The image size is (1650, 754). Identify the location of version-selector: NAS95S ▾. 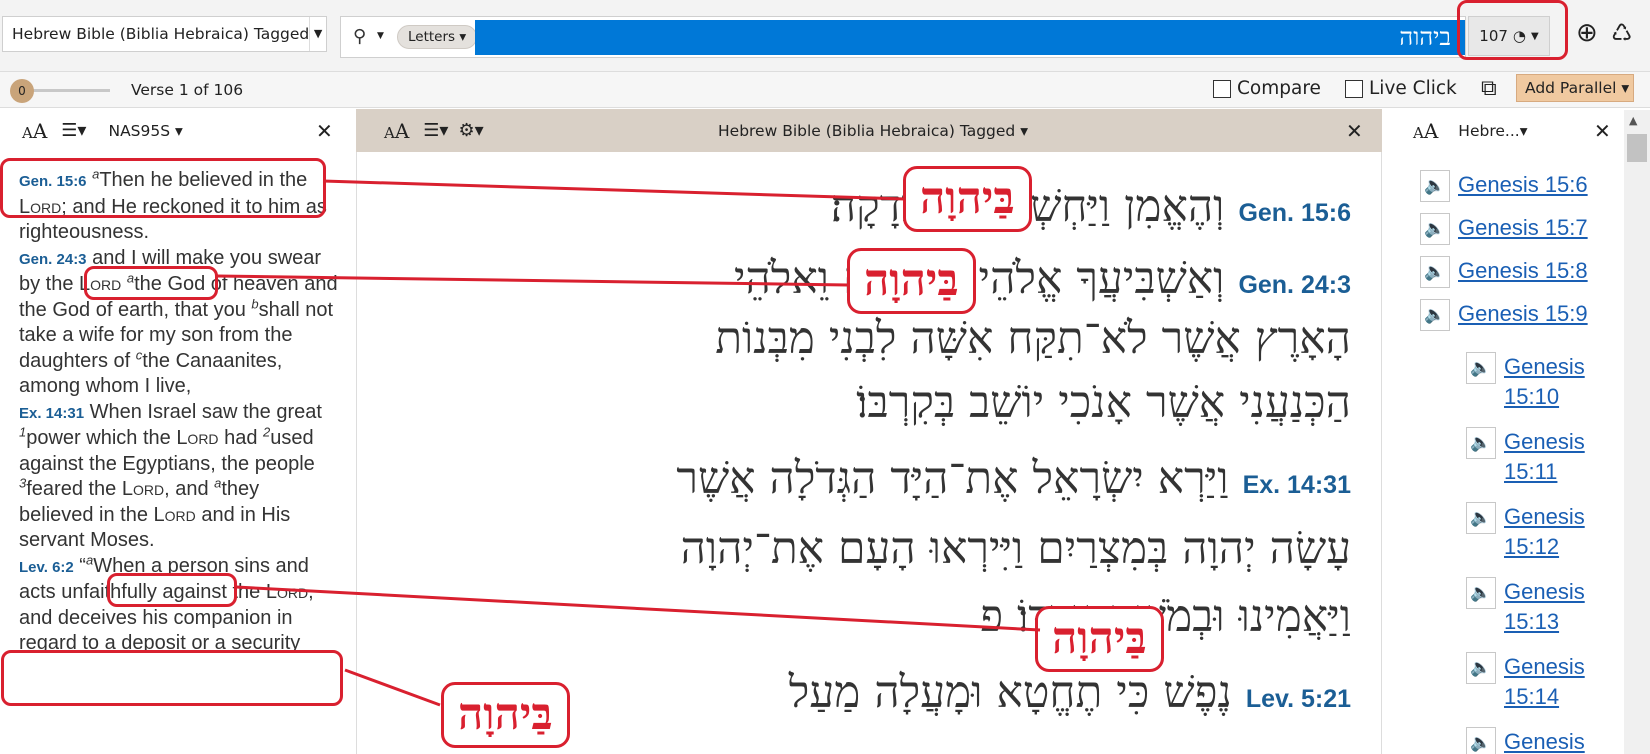
(145, 131).